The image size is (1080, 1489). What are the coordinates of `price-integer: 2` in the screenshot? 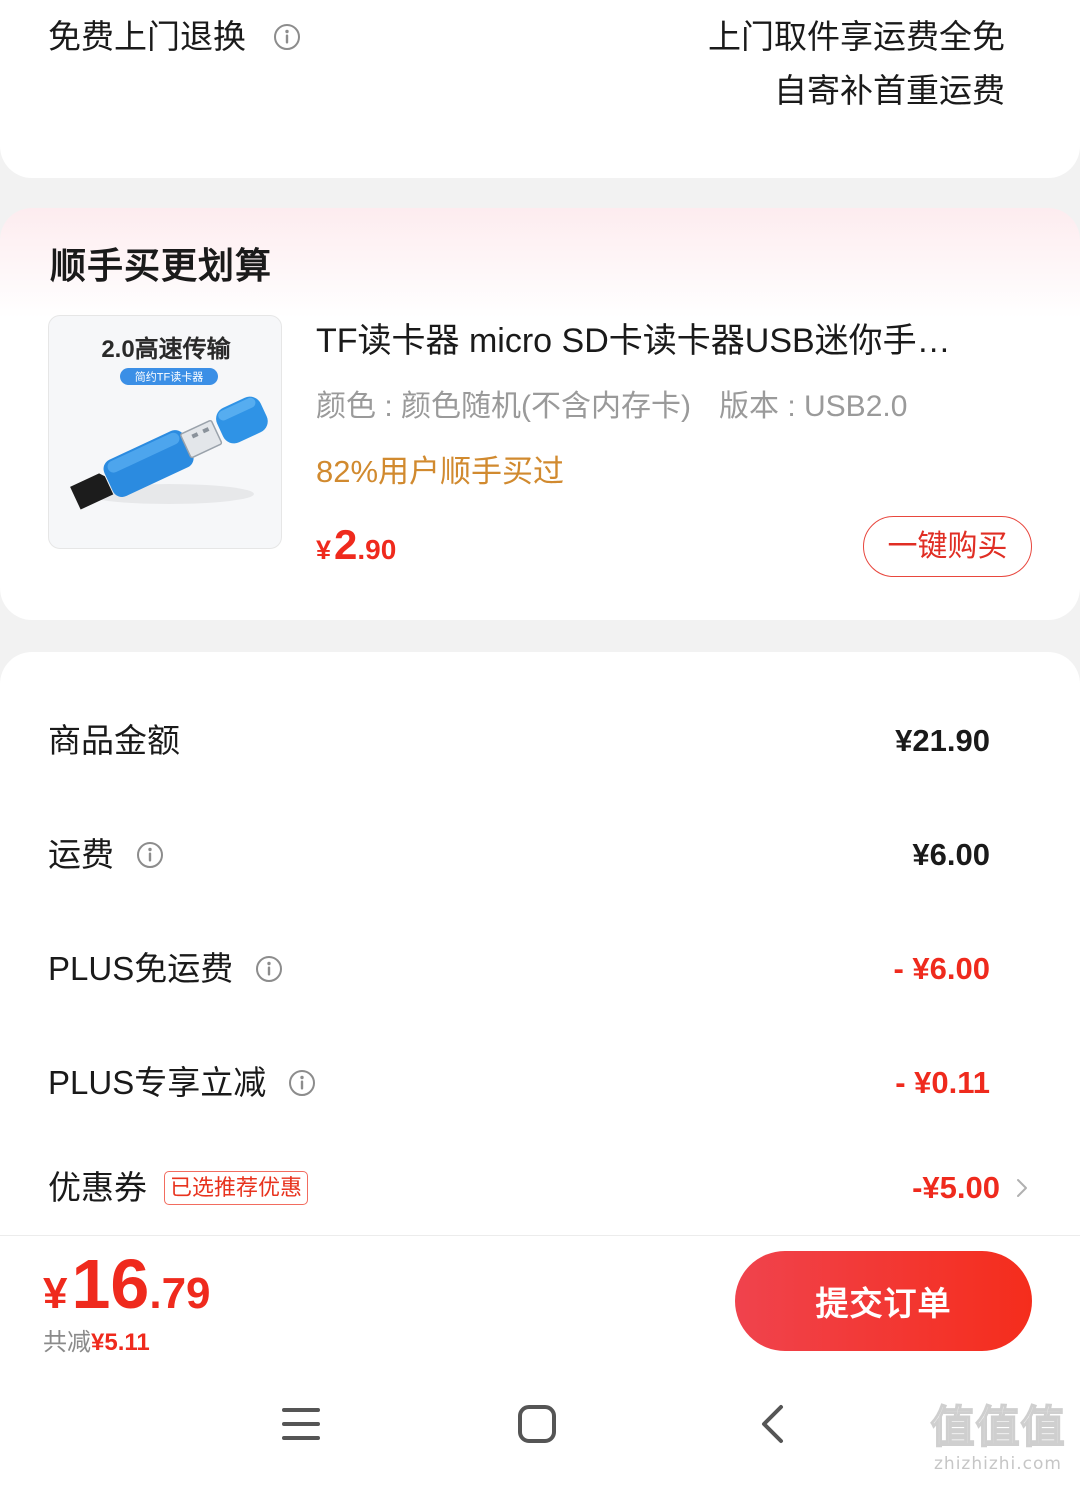 It's located at (346, 544).